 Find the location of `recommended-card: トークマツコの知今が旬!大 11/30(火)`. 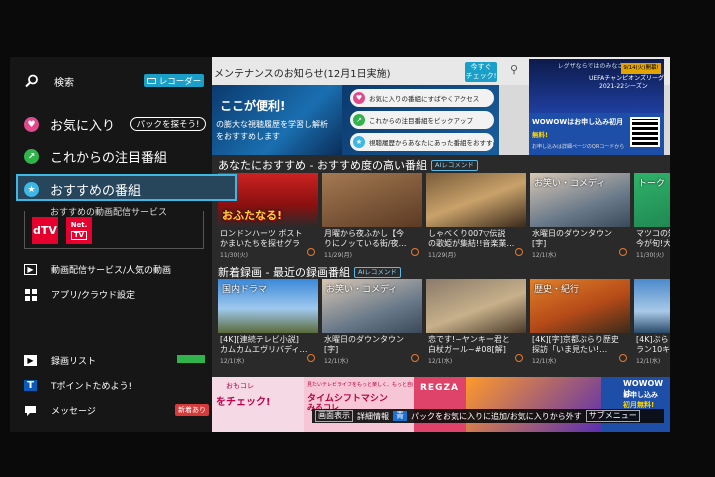

recommended-card: トークマツコの知今が旬!大 11/30(火) is located at coordinates (652, 216).